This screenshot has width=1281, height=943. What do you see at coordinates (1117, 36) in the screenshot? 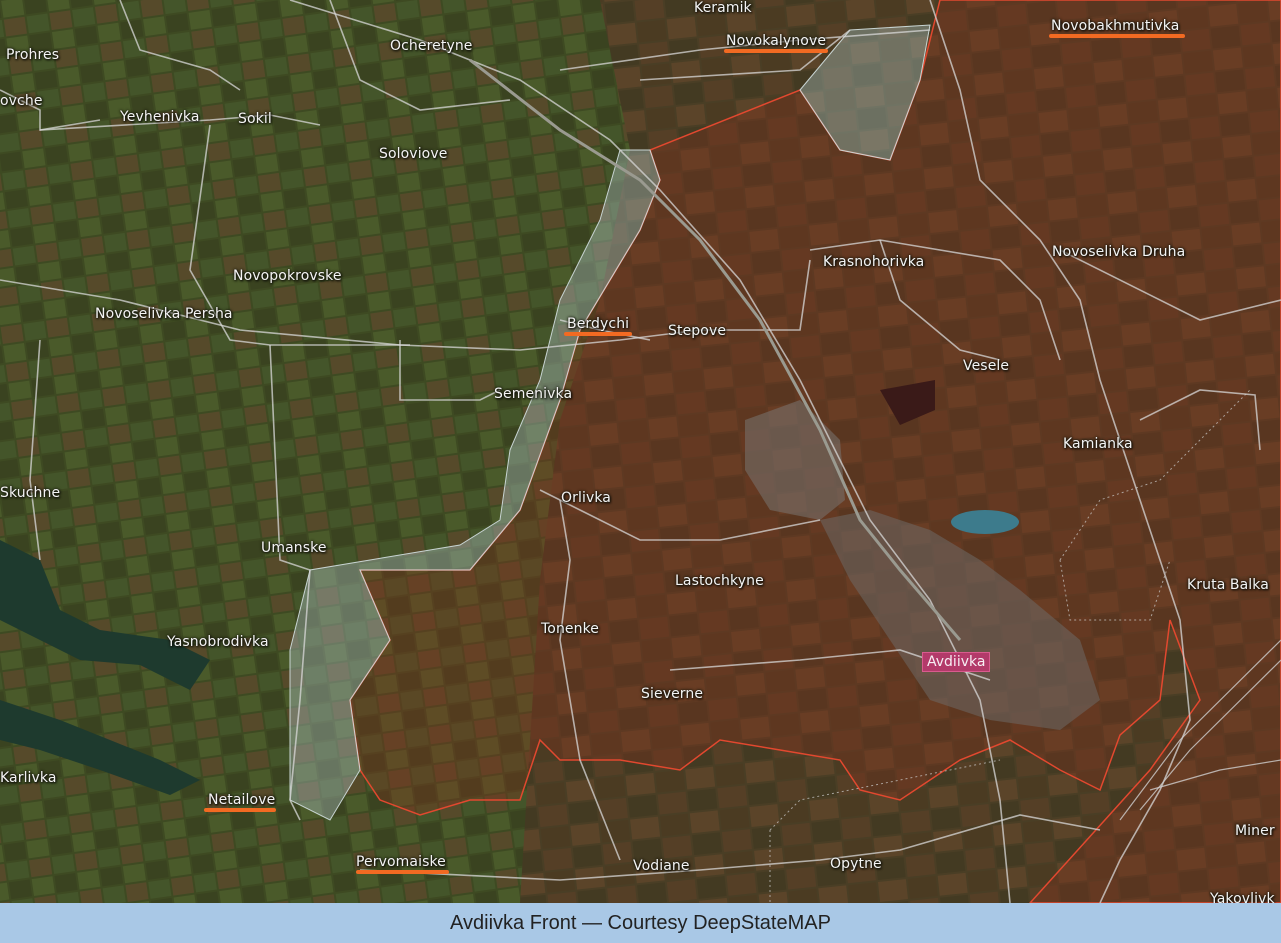
I see `highlight-novobakhmutivka` at bounding box center [1117, 36].